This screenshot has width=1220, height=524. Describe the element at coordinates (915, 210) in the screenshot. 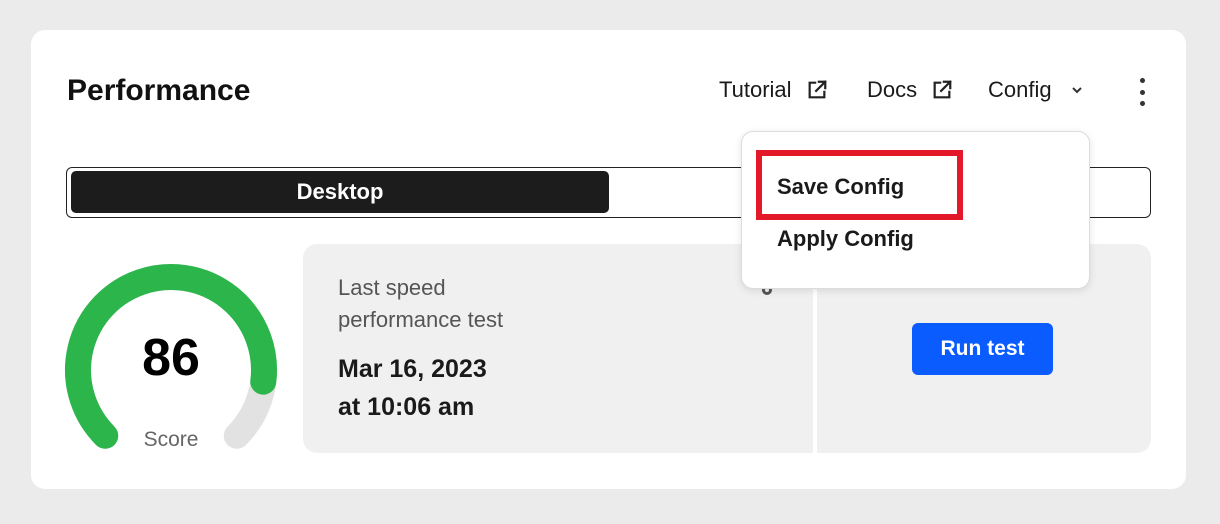

I see `config-menu: Save Config Apply Config` at that location.